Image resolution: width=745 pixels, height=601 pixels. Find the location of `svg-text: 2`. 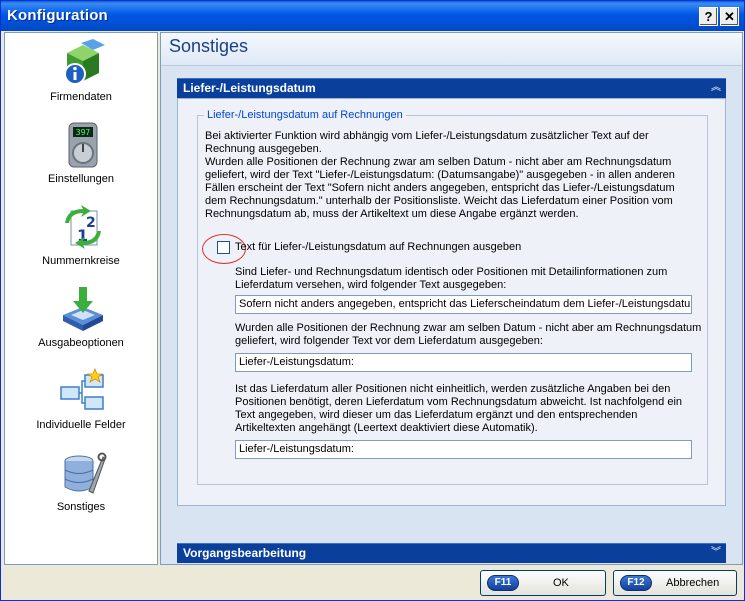

svg-text: 2 is located at coordinates (91, 223).